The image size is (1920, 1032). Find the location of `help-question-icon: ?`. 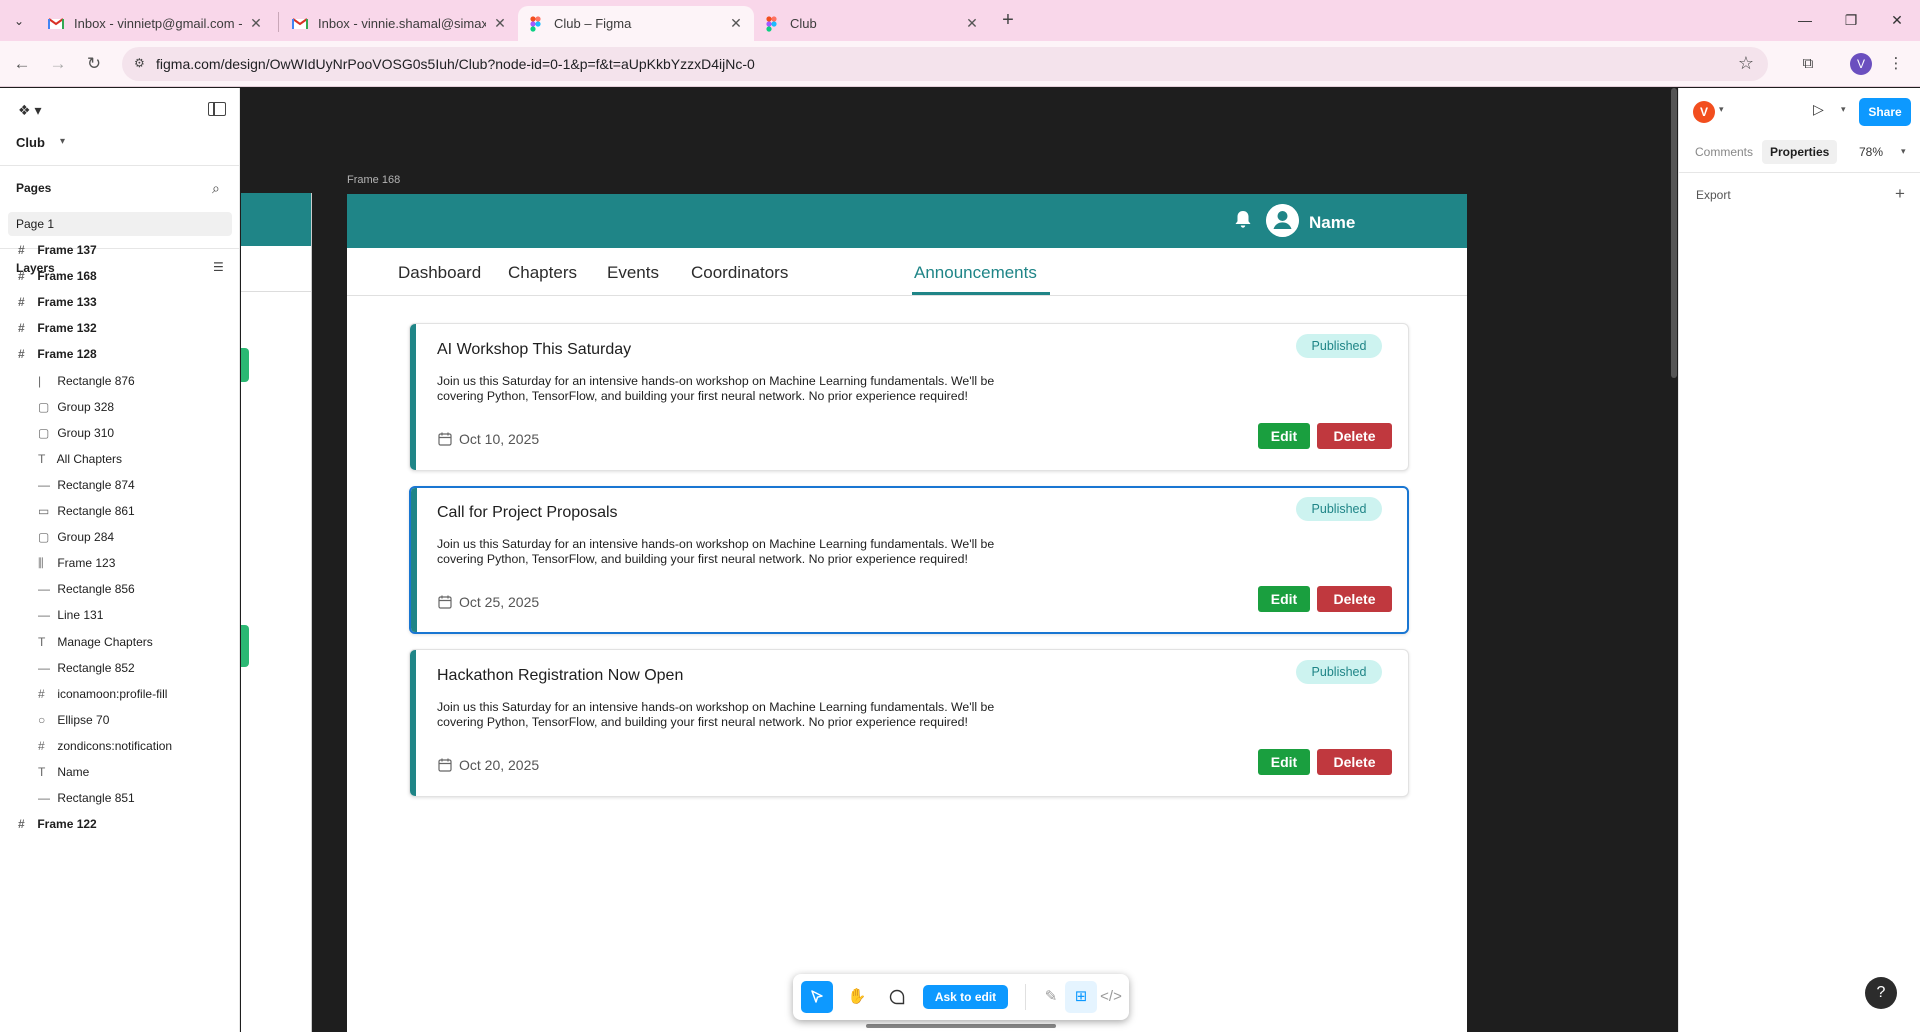

help-question-icon: ? is located at coordinates (1881, 993).